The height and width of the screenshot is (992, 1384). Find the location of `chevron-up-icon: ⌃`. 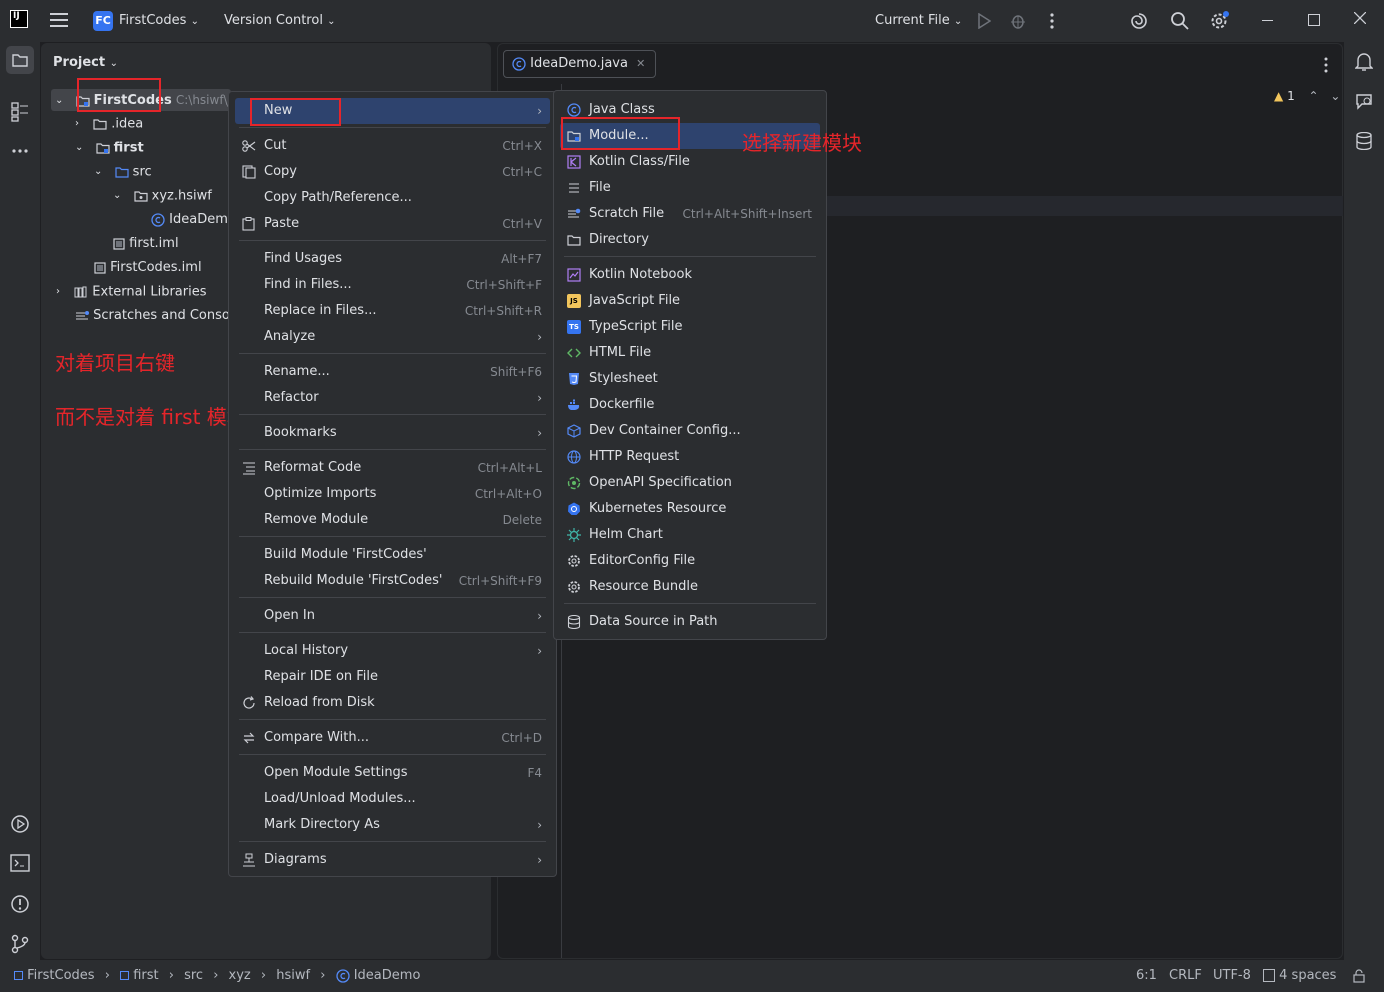

chevron-up-icon: ⌃ is located at coordinates (1314, 96).